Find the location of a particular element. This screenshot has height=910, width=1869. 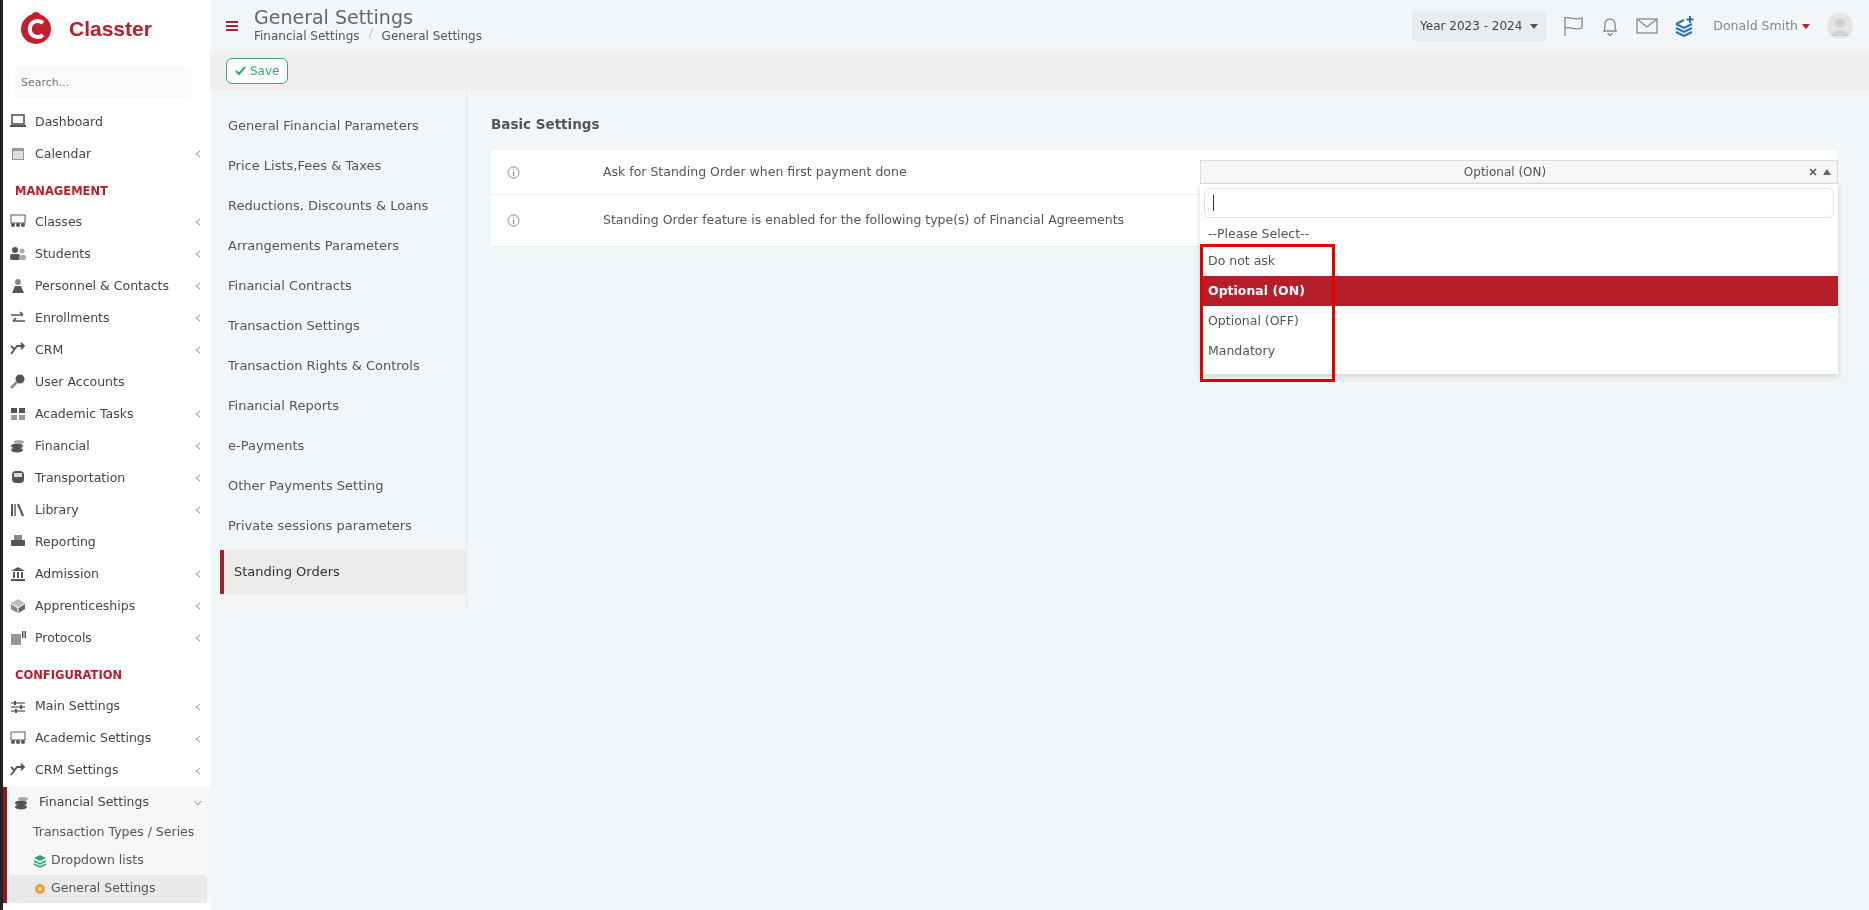

setting-label: Ask for Standing Order when first payment done is located at coordinates (755, 171).